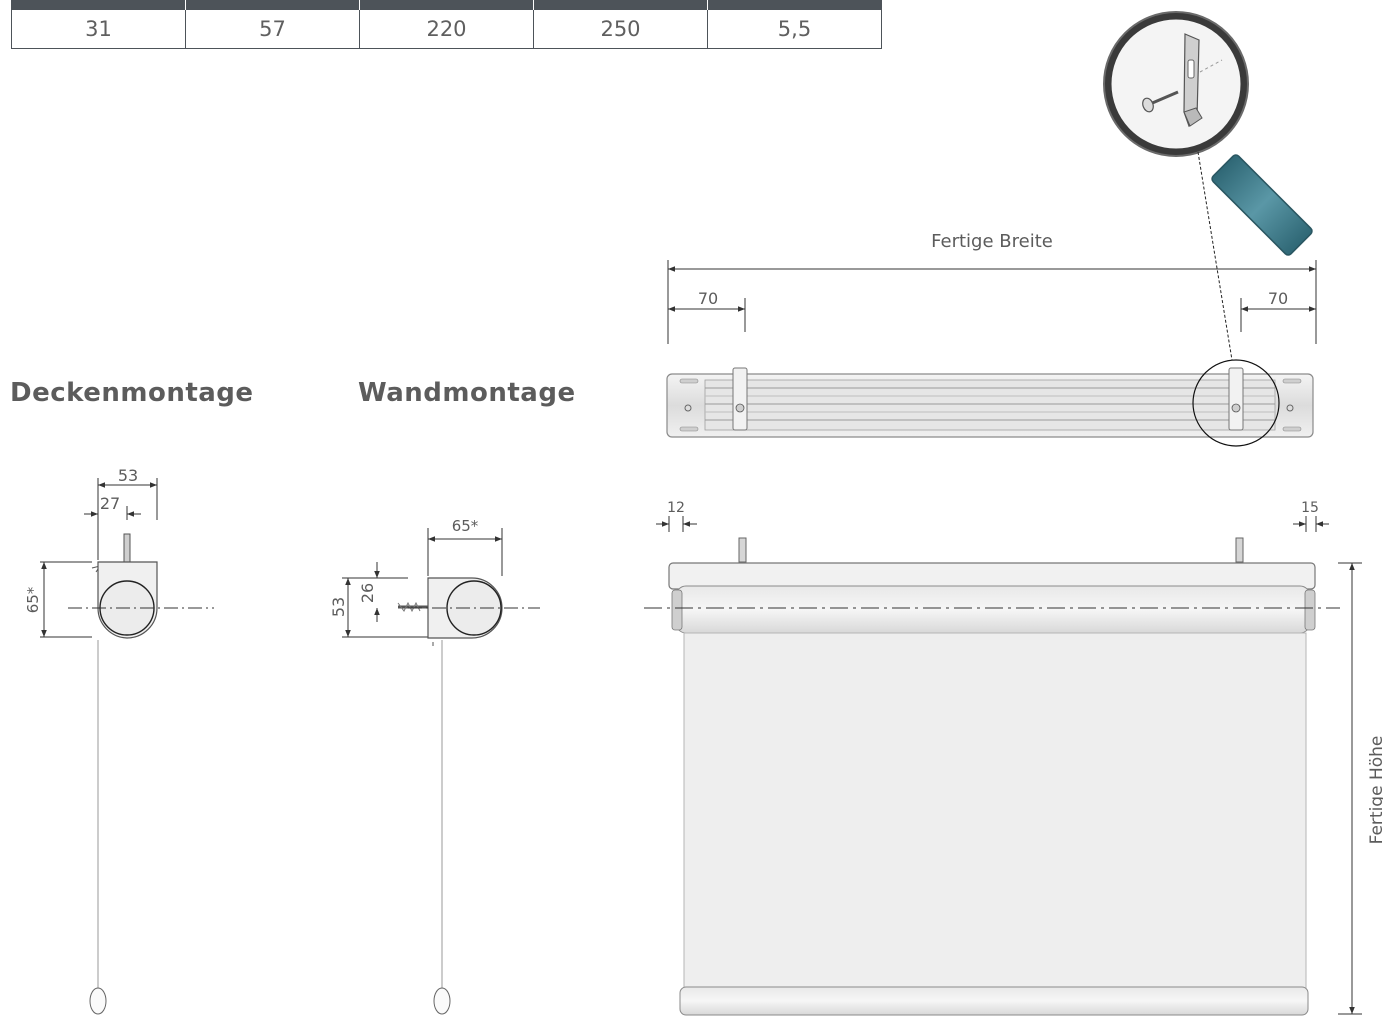  I want to click on finished-height-label: Fertige Höhe, so click(1375, 790).